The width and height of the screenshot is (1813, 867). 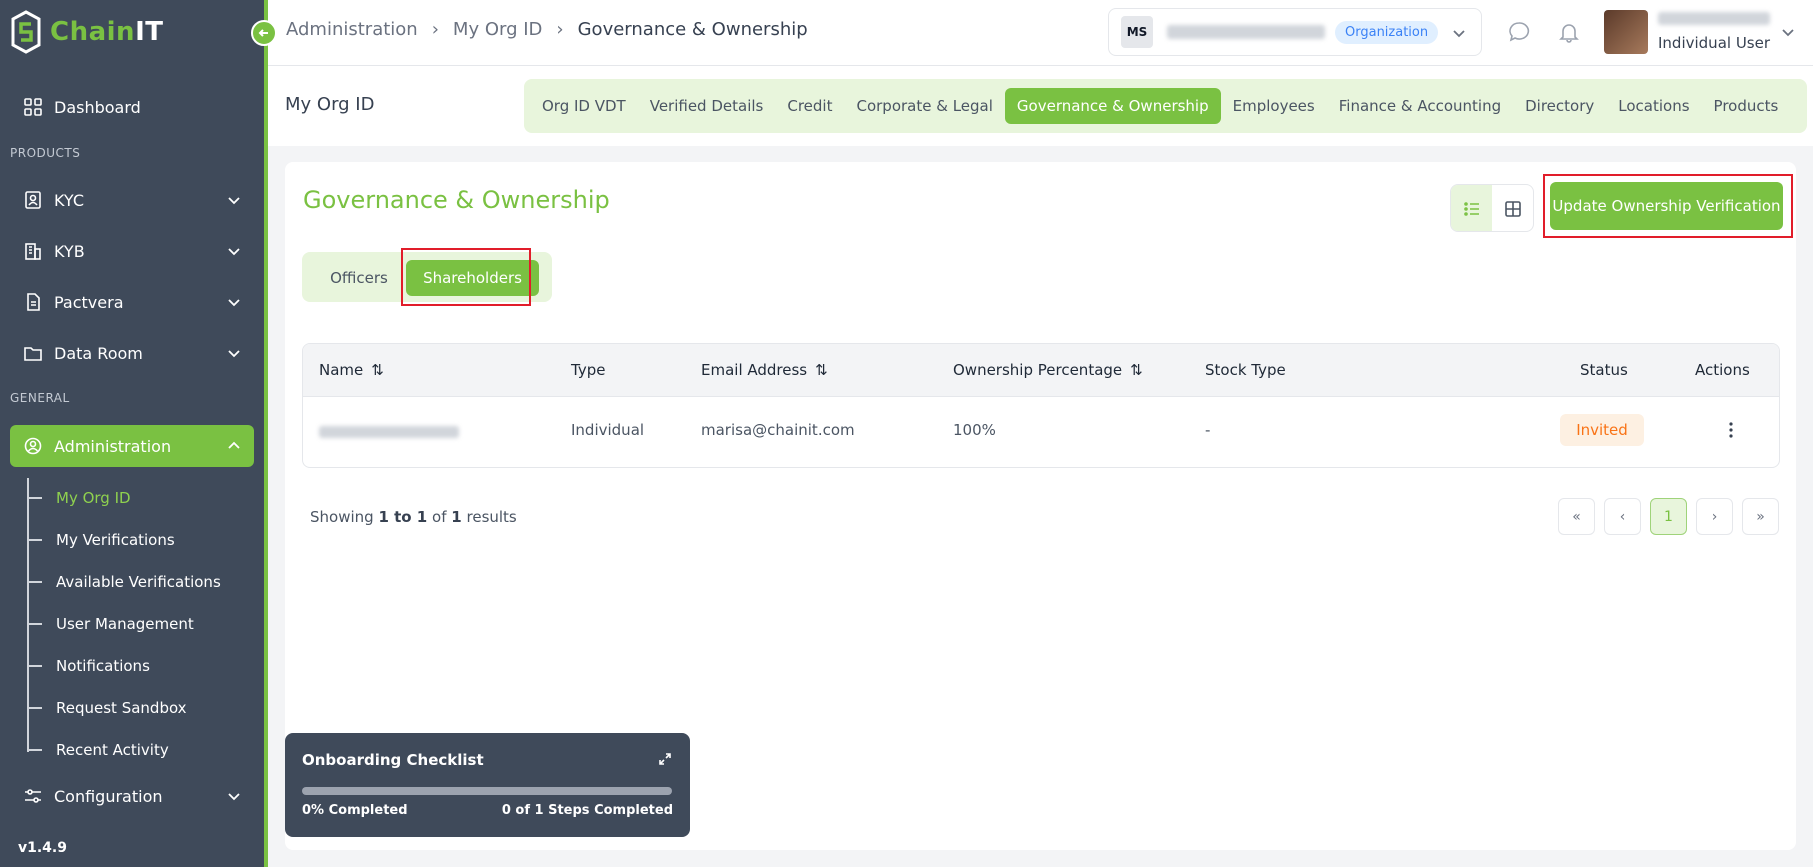 What do you see at coordinates (359, 278) in the screenshot?
I see `segment-officers: Officers` at bounding box center [359, 278].